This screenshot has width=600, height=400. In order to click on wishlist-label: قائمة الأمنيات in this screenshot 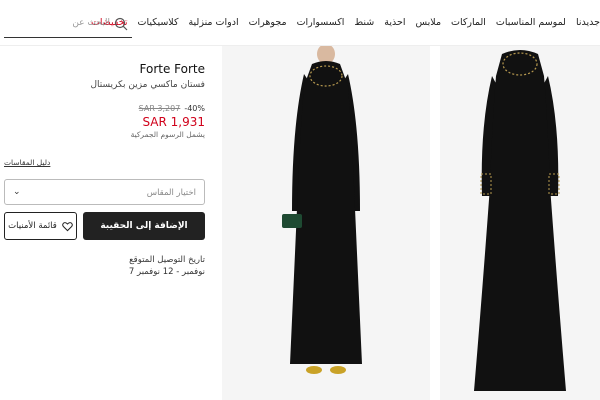, I will do `click(32, 226)`.